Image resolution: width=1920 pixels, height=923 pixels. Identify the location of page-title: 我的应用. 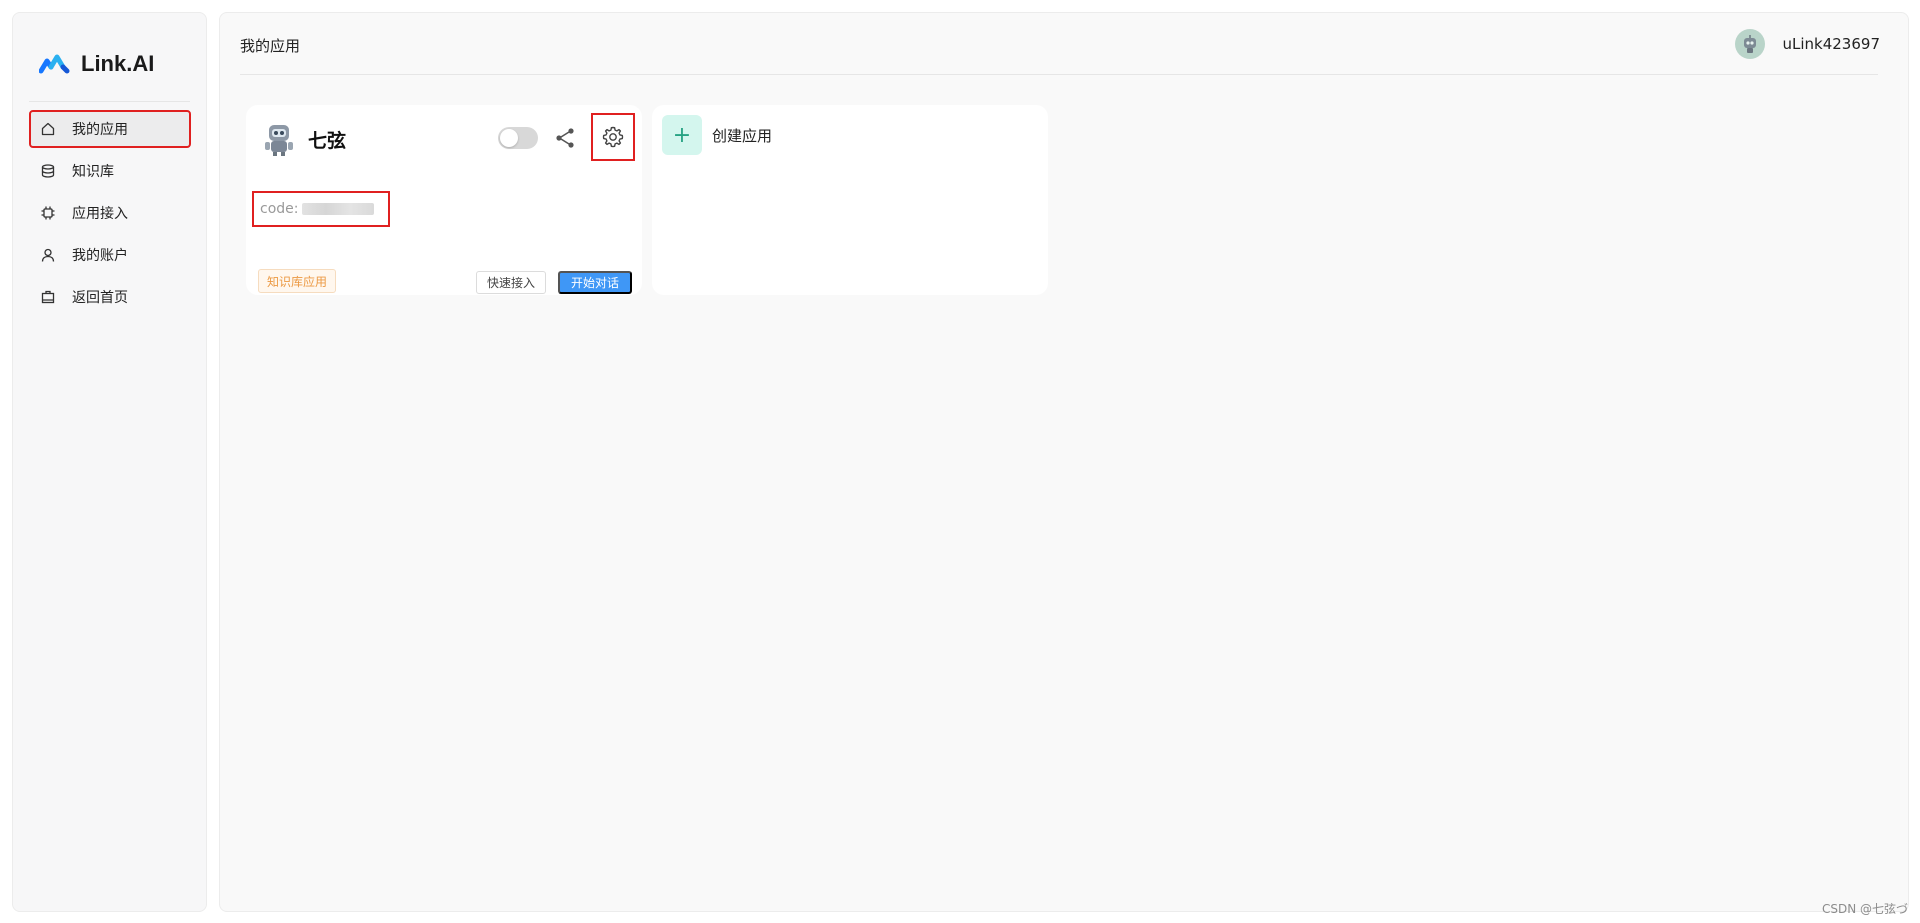
(270, 46).